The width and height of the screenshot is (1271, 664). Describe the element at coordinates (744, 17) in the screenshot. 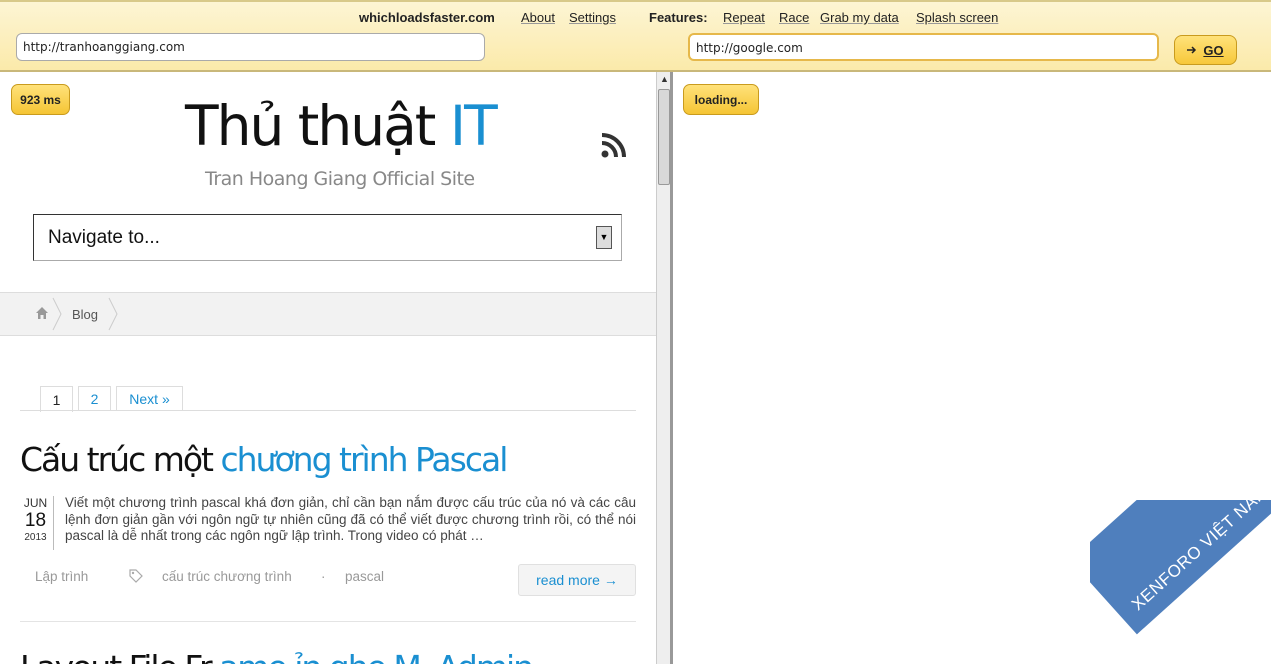

I see `feature-repeat-link: Repeat` at that location.